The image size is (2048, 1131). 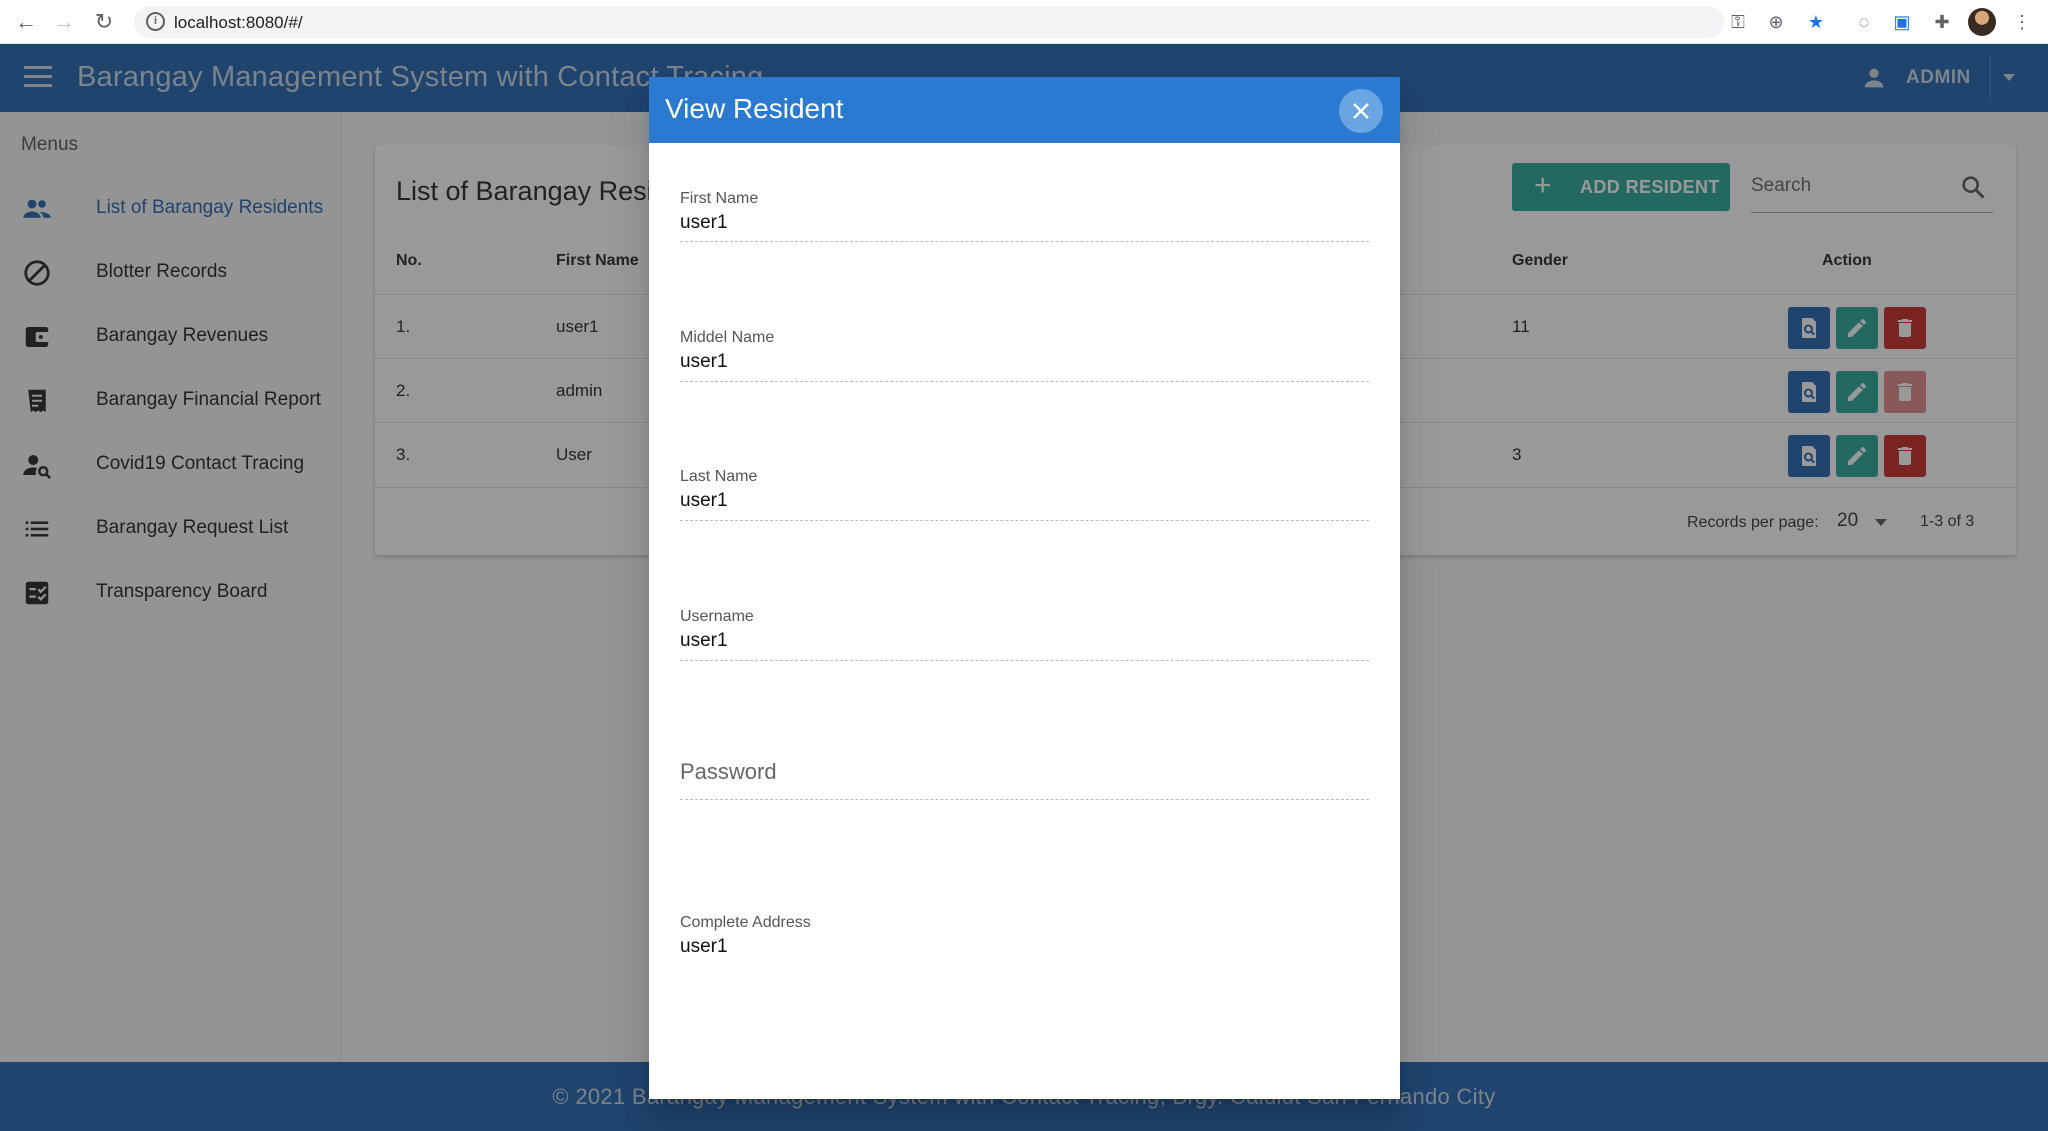 I want to click on profile-avatar, so click(x=1982, y=22).